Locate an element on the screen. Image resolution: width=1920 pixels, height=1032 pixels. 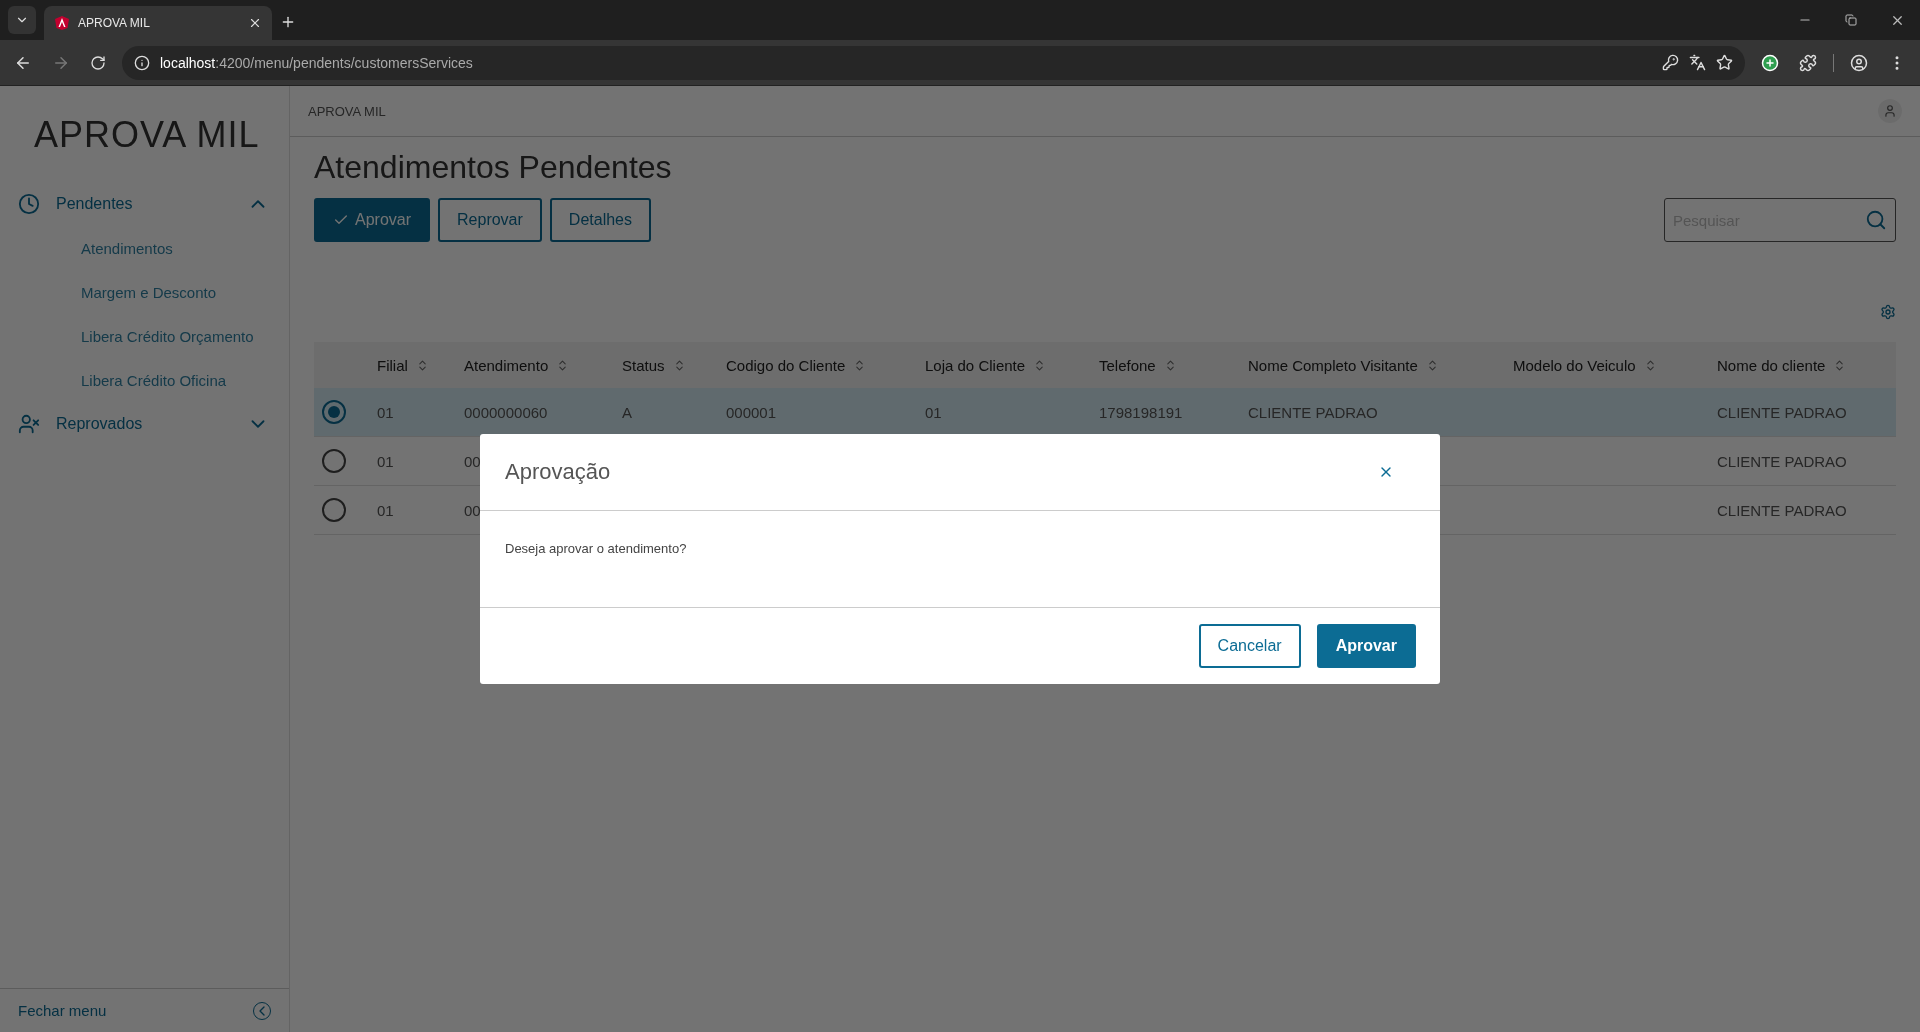
brand-title: APROVA MIL is located at coordinates (147, 135).